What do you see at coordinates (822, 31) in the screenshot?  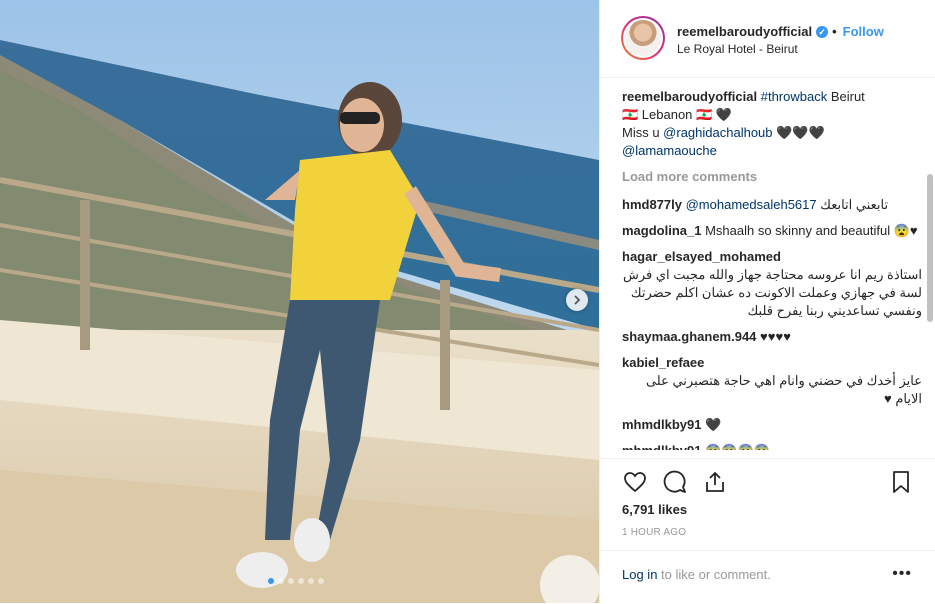 I see `verified-badge-icon: ✓` at bounding box center [822, 31].